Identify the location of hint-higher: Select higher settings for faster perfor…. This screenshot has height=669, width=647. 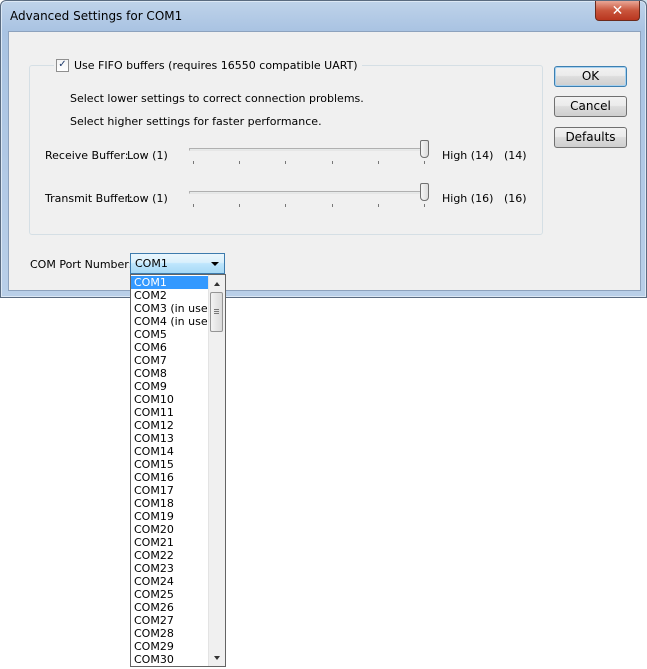
(196, 121).